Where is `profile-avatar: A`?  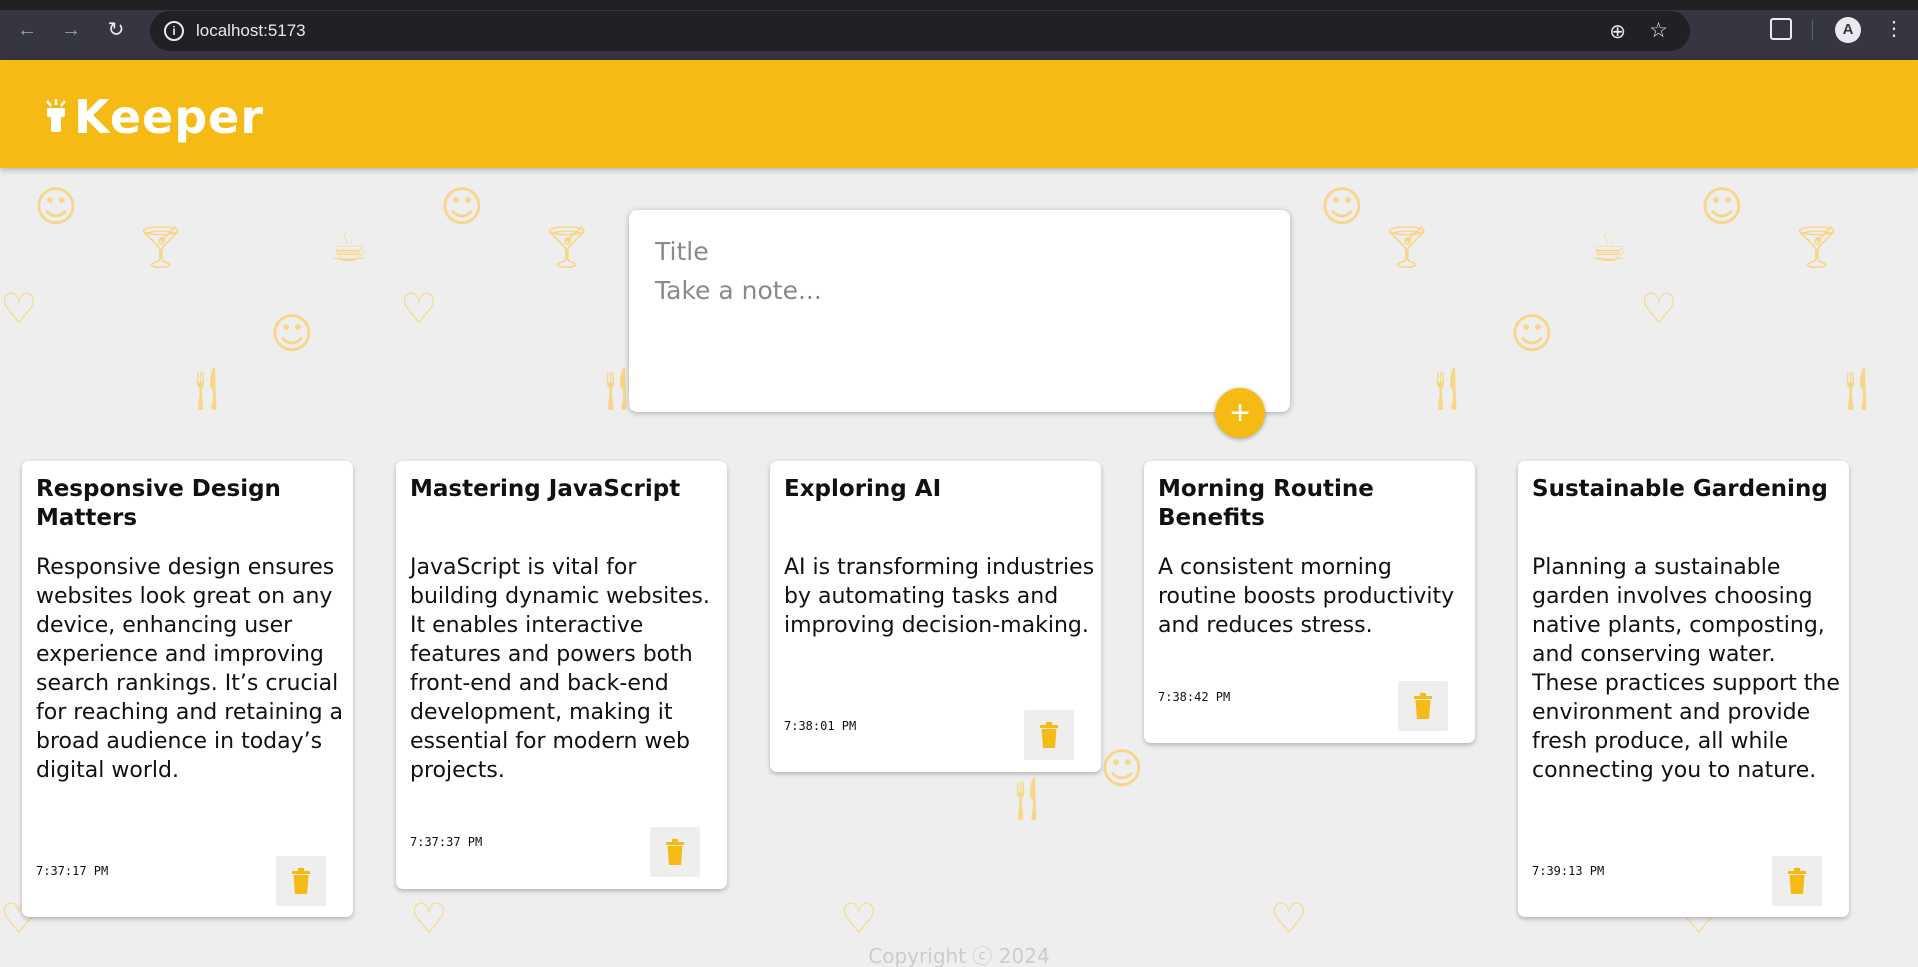 profile-avatar: A is located at coordinates (1848, 30).